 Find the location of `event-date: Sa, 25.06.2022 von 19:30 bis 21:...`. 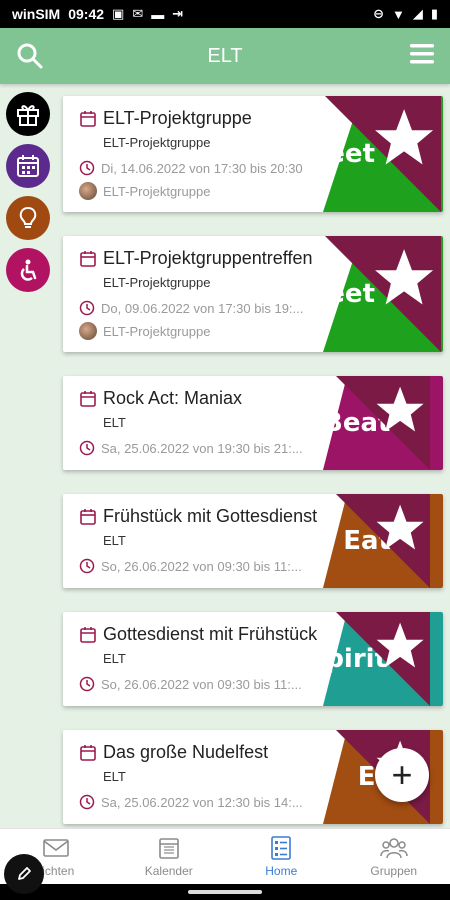

event-date: Sa, 25.06.2022 von 19:30 bis 21:... is located at coordinates (202, 448).